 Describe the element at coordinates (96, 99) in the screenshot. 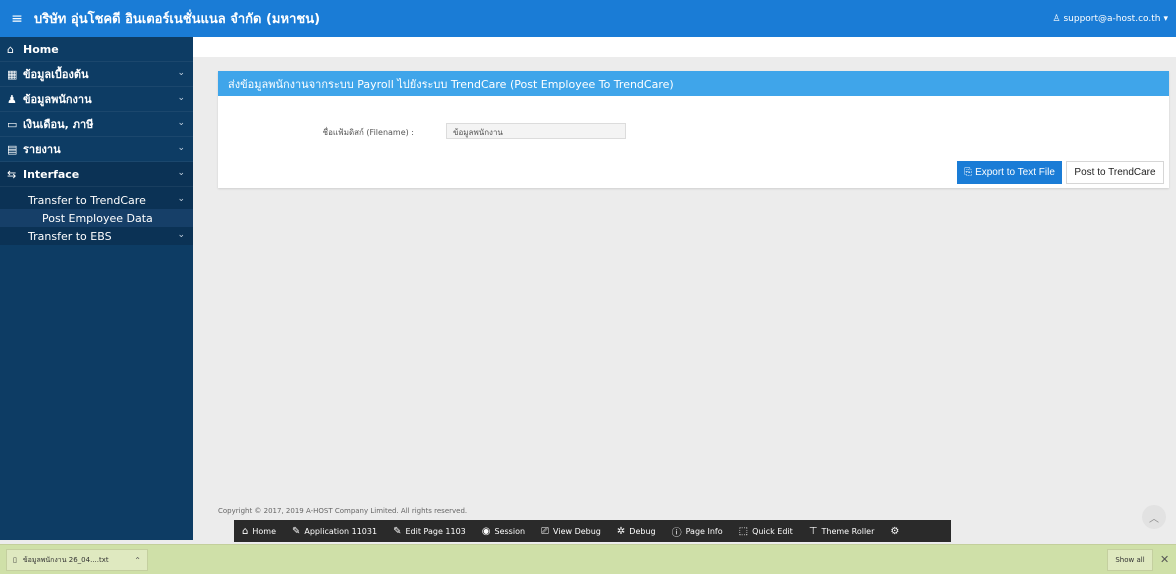

I see `sidebar-item-employee-data: ♟ ข้อมูลพนักงาน ⌄` at that location.